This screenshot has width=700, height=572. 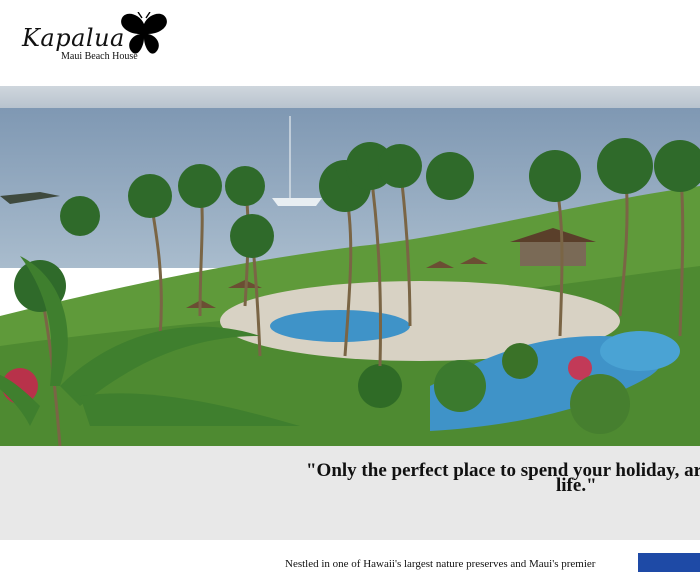 What do you see at coordinates (669, 562) in the screenshot?
I see `side-image-thumbnail` at bounding box center [669, 562].